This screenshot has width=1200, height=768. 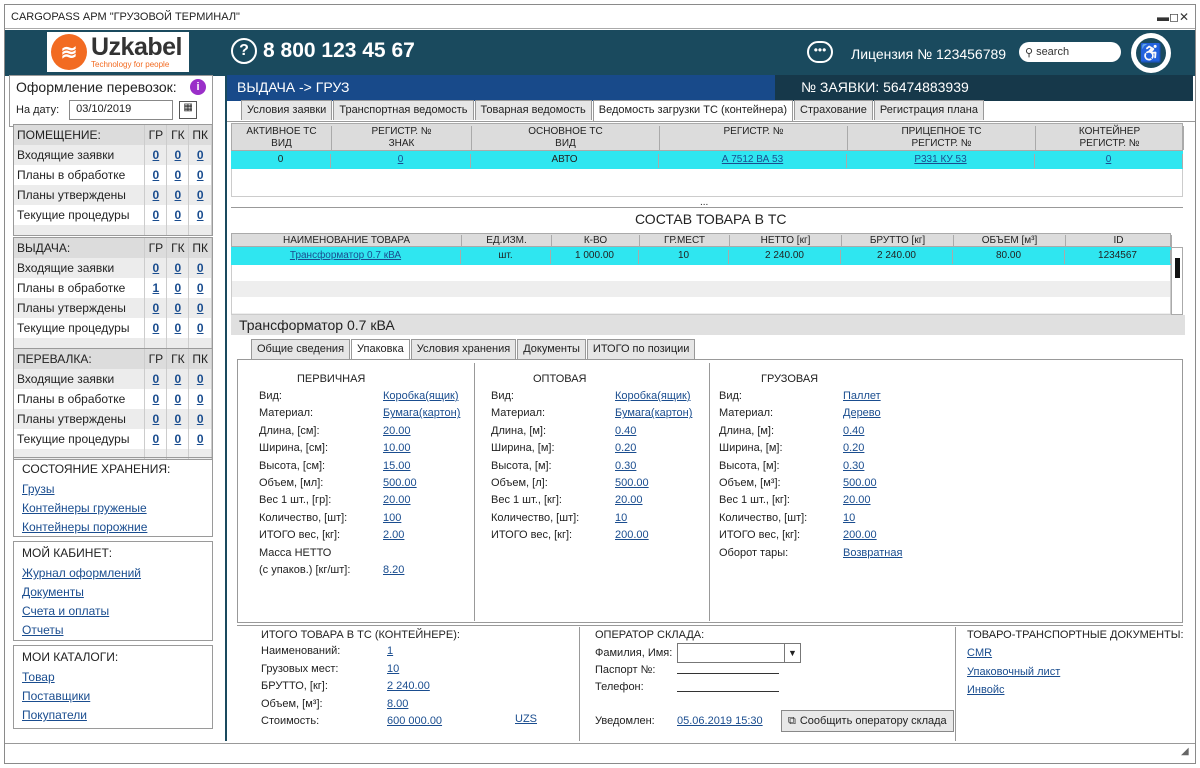 What do you see at coordinates (113, 592) in the screenshot?
I see `cabinet-link: Документы` at bounding box center [113, 592].